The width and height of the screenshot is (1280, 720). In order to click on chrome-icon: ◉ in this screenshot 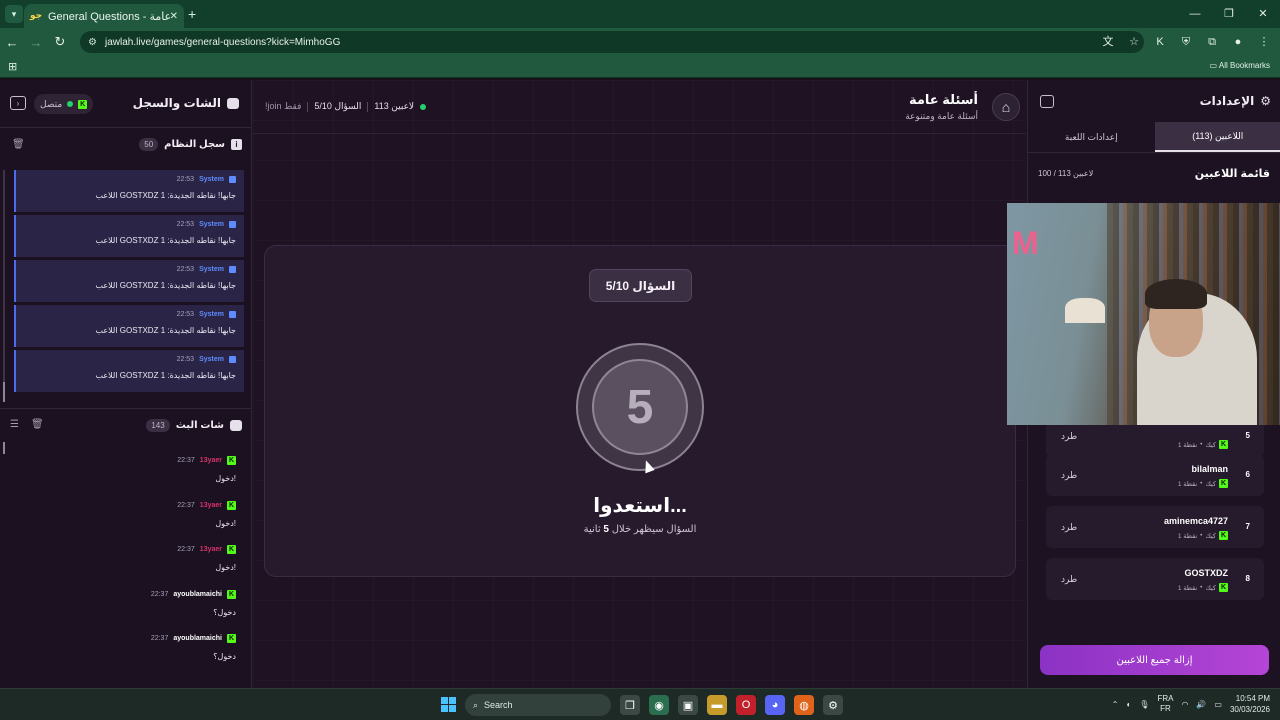, I will do `click(659, 705)`.